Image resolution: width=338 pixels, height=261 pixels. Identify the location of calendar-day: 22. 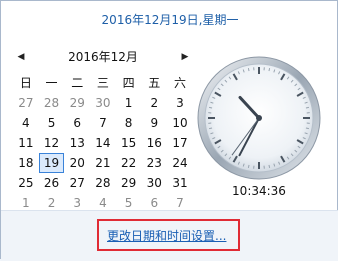
(129, 163).